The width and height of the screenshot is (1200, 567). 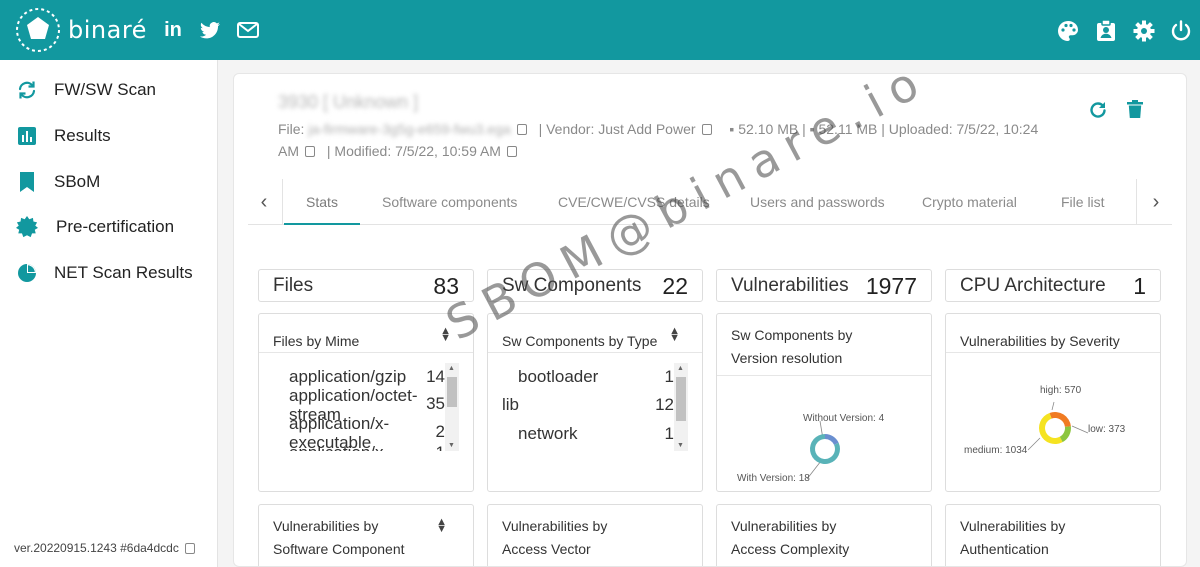 What do you see at coordinates (790, 537) in the screenshot?
I see `panel-title: Vulnerabilities by Access Complexity` at bounding box center [790, 537].